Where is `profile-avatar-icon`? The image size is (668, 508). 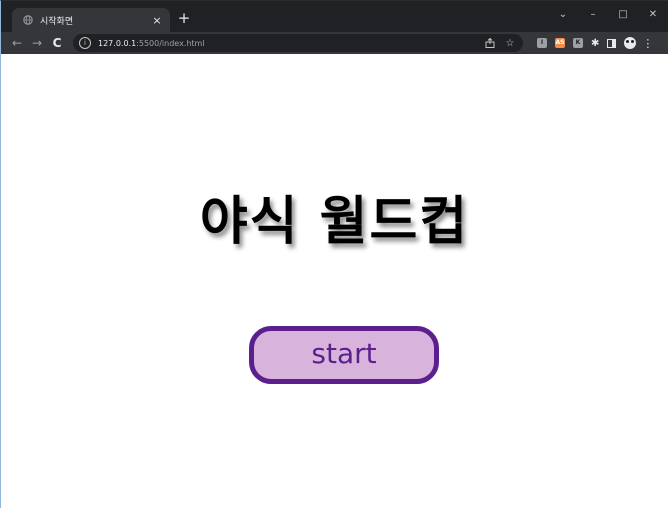
profile-avatar-icon is located at coordinates (630, 43).